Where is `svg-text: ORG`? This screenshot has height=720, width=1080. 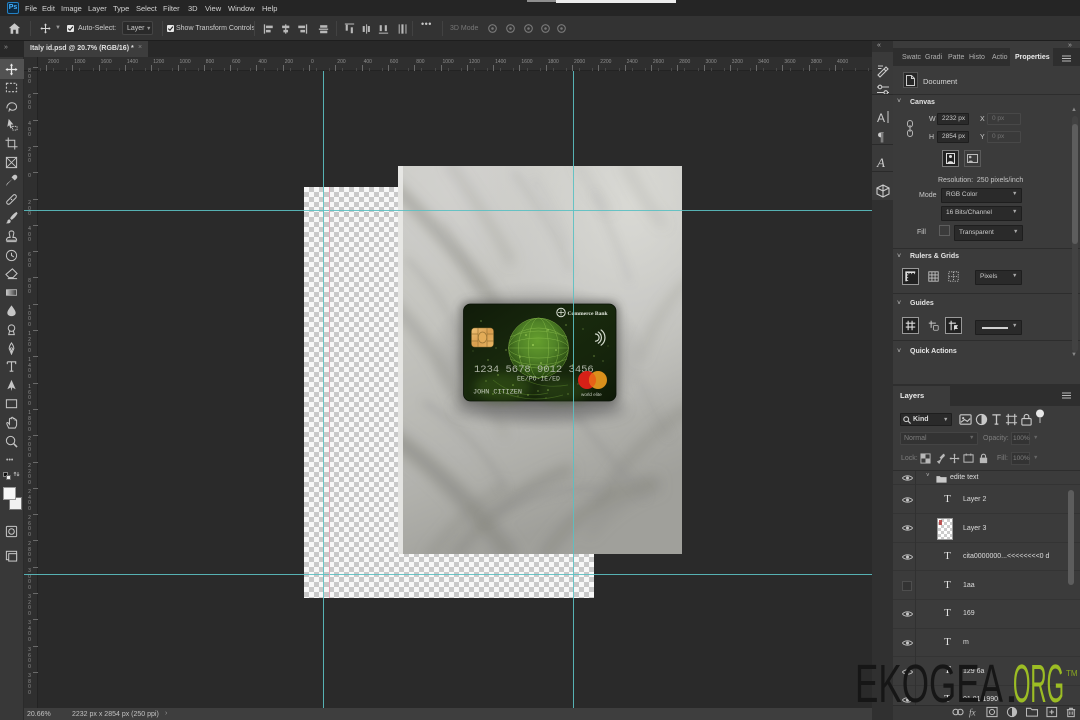 svg-text: ORG is located at coordinates (1038, 684).